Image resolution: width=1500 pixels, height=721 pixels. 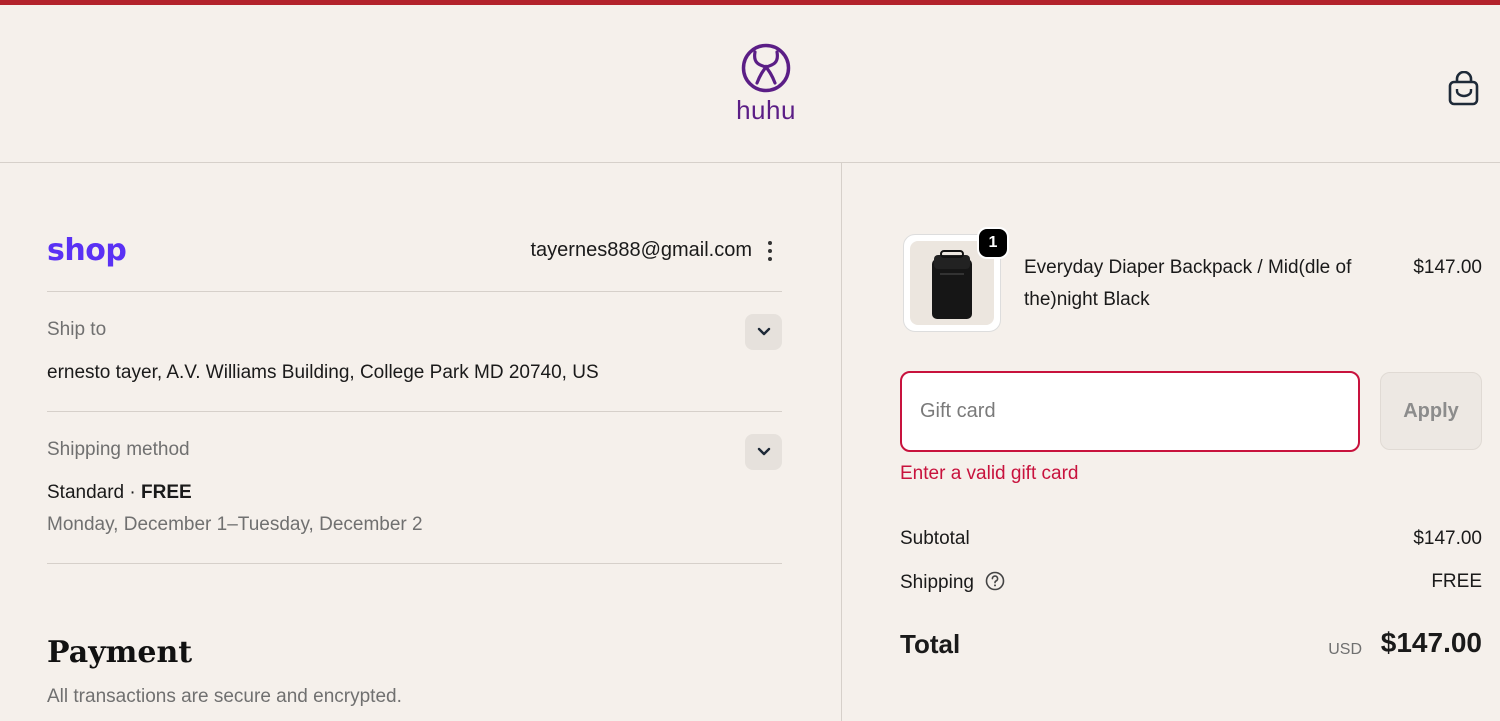 I want to click on kebab-icon, so click(x=770, y=252).